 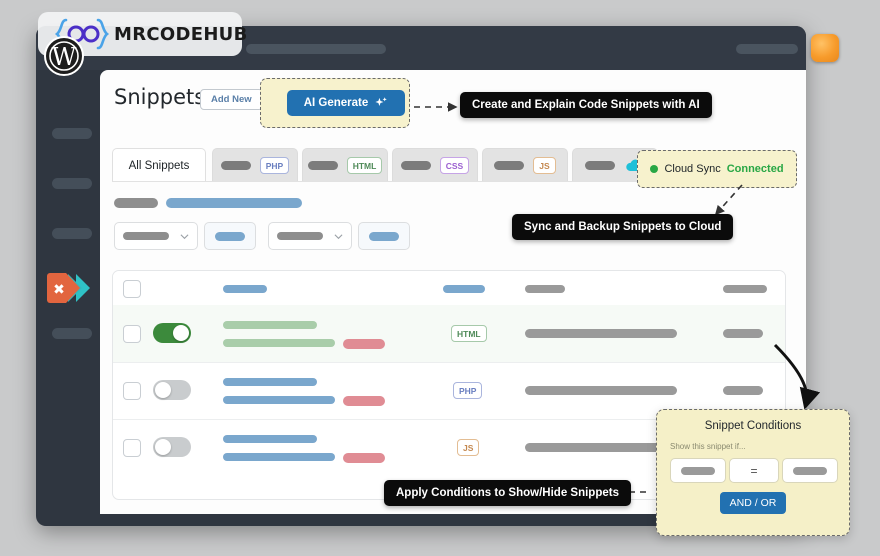 I want to click on condition-field-1-value, so click(x=698, y=470).